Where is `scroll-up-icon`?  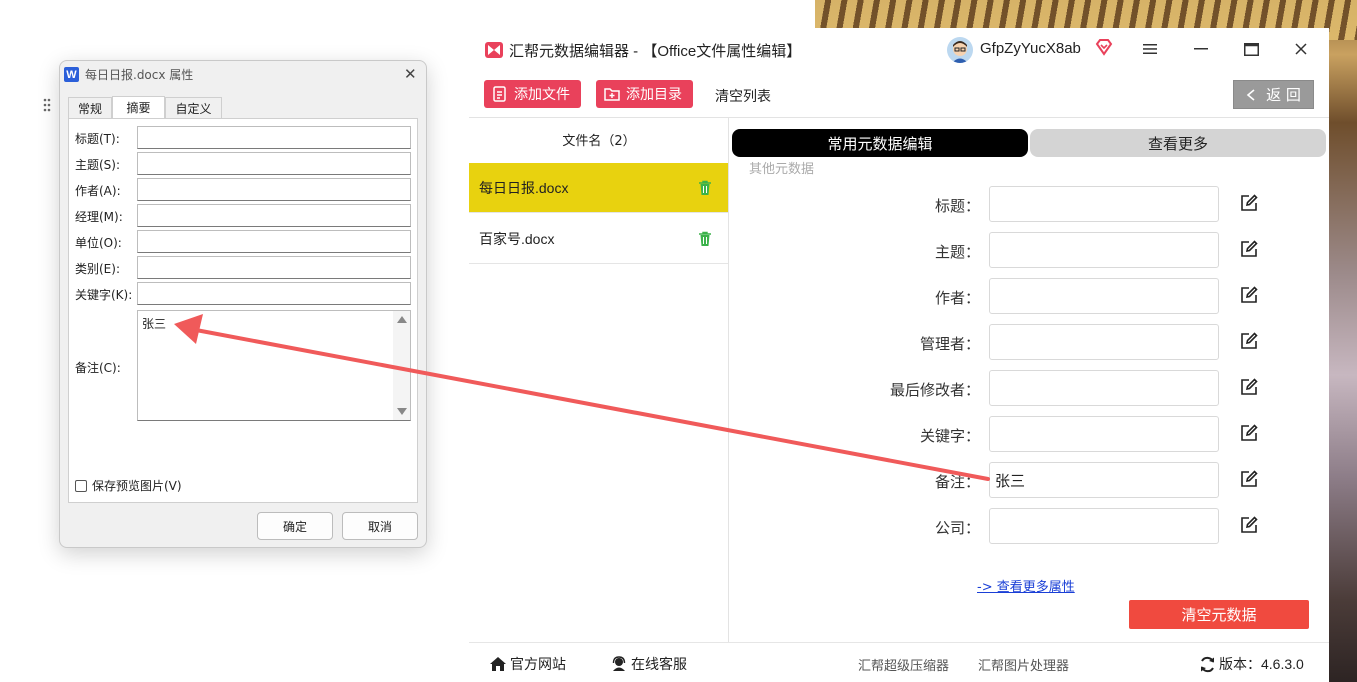 scroll-up-icon is located at coordinates (402, 319).